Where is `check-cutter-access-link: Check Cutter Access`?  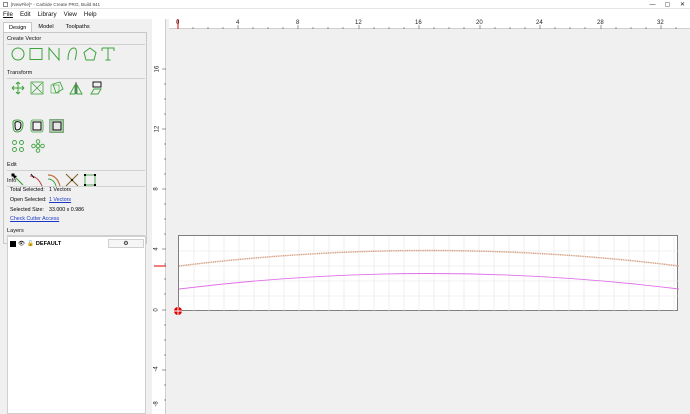
check-cutter-access-link: Check Cutter Access is located at coordinates (34, 219).